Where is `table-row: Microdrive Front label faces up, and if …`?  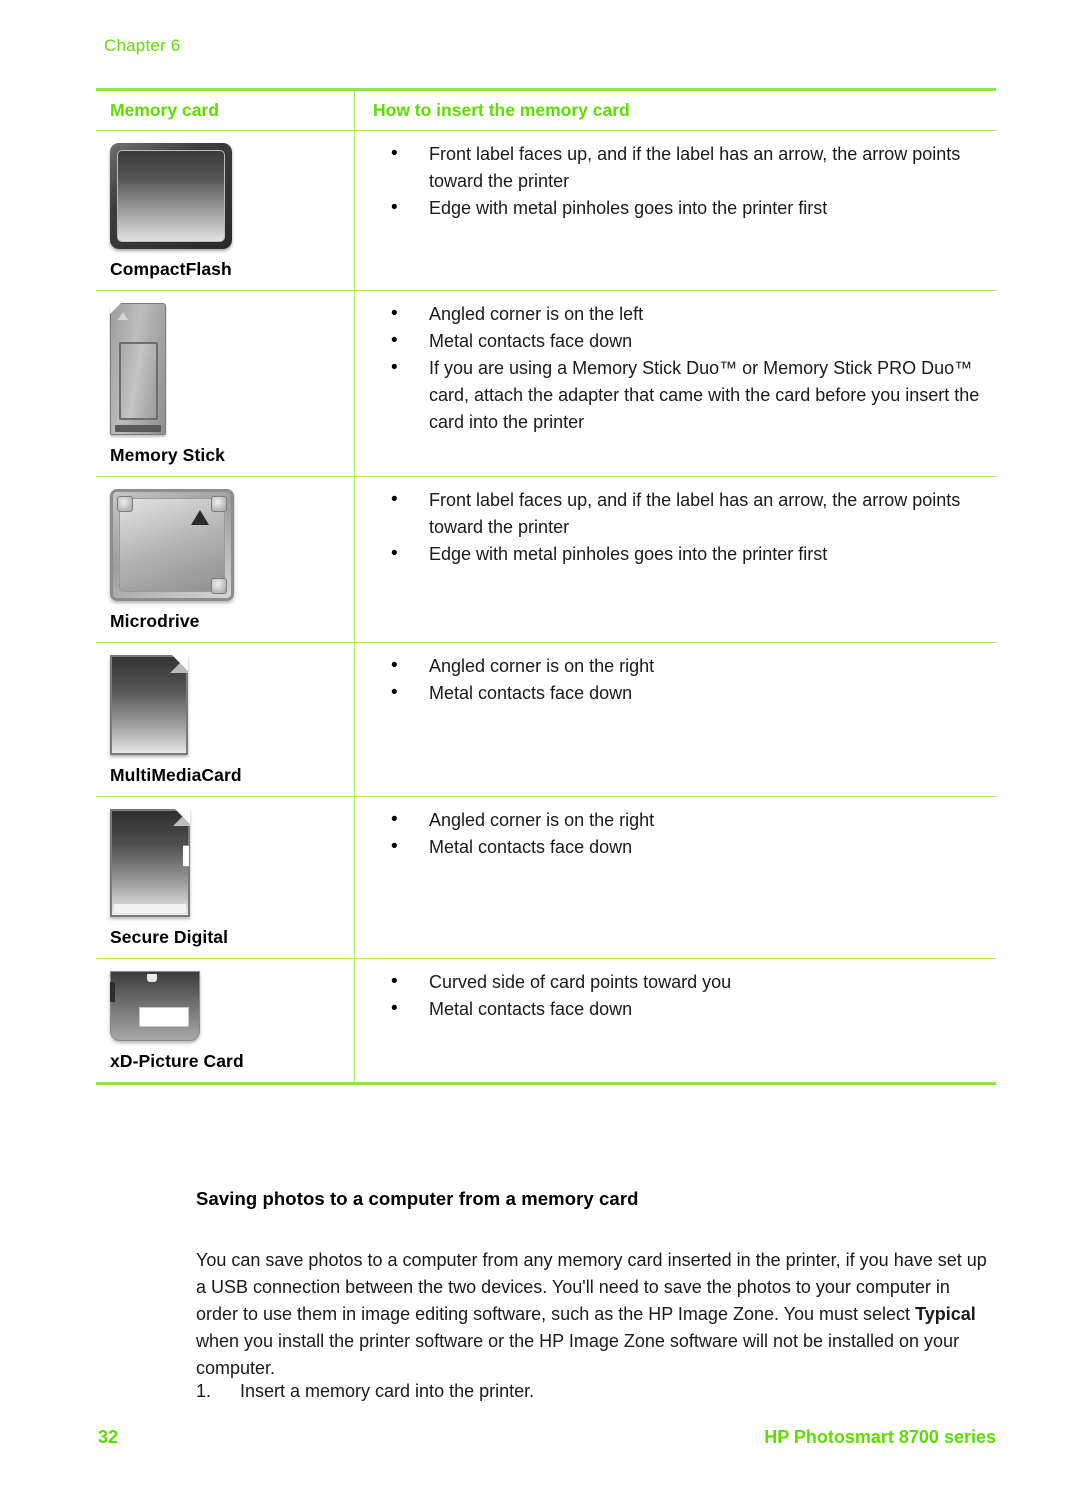
table-row: Microdrive Front label faces up, and if … is located at coordinates (546, 559).